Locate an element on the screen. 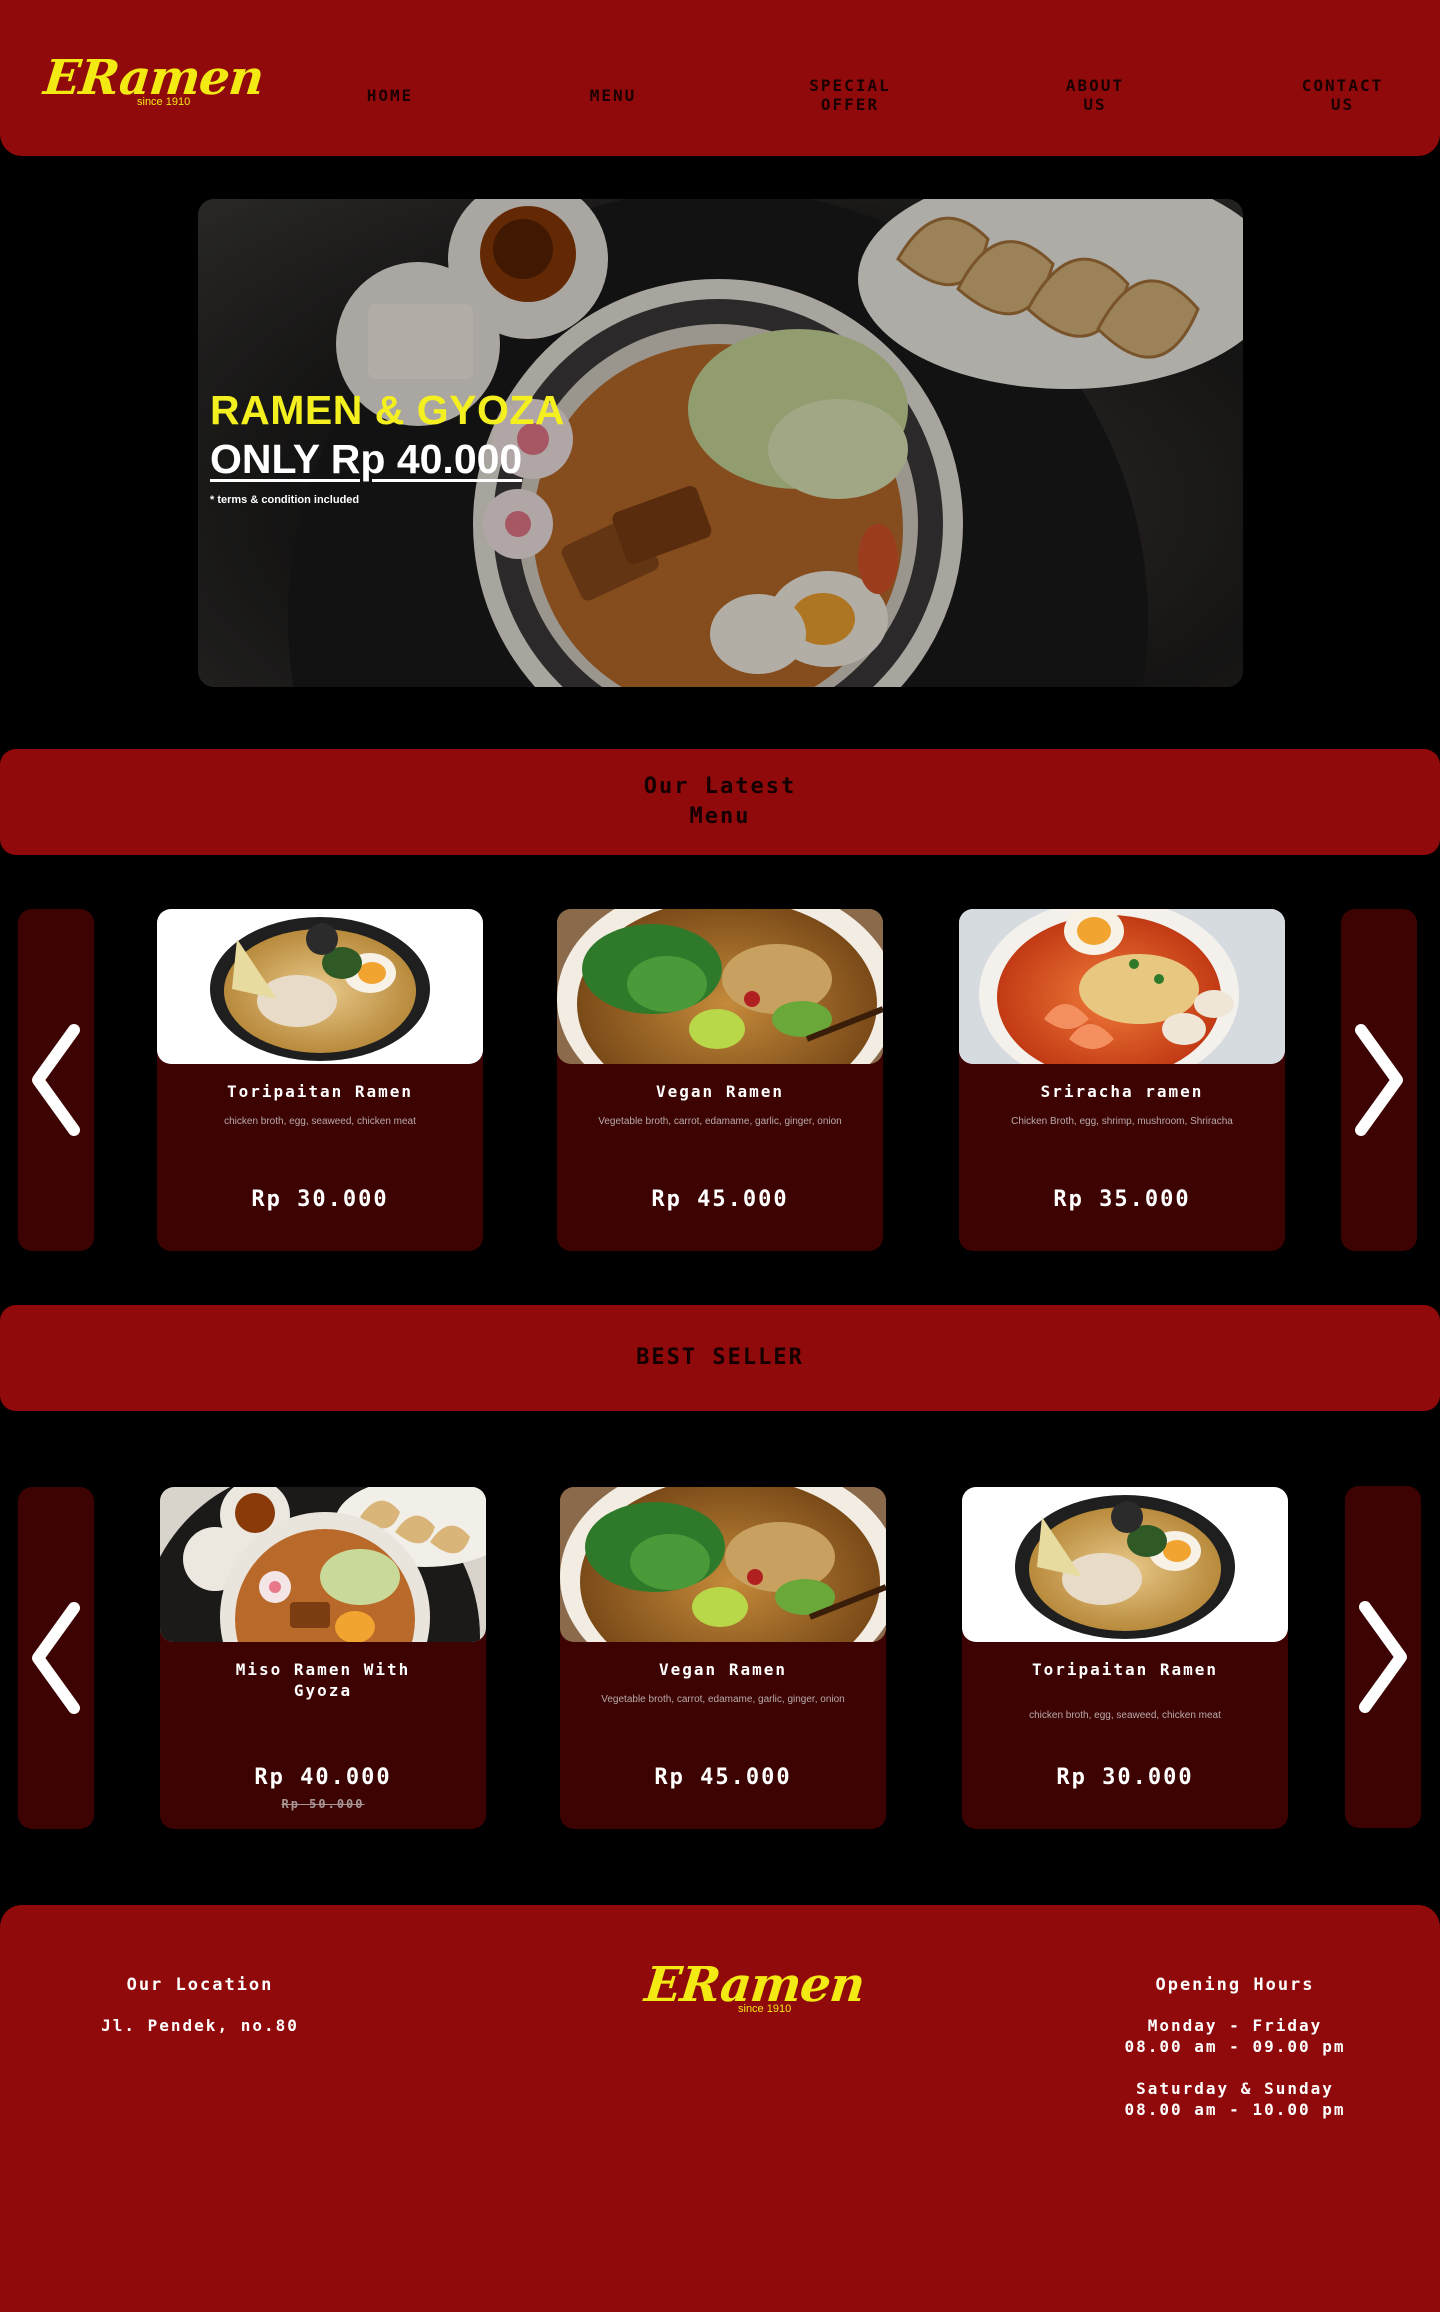  location-address: Jl. Pendek, no.80 is located at coordinates (200, 2025).